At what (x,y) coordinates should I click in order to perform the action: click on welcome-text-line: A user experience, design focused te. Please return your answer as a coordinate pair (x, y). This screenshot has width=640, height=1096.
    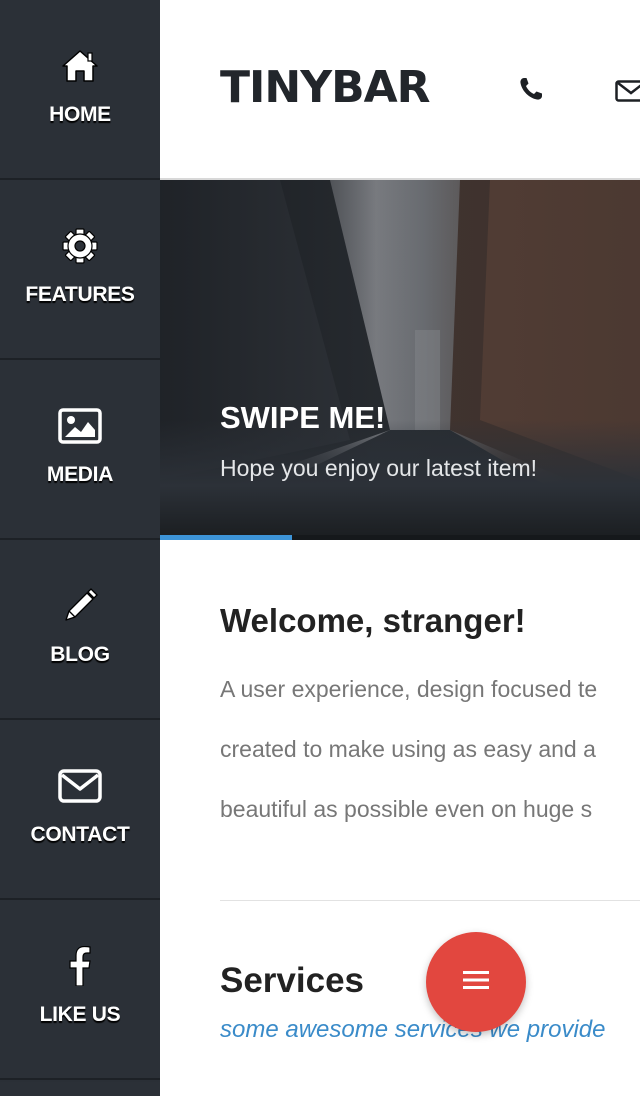
    Looking at the image, I should click on (409, 689).